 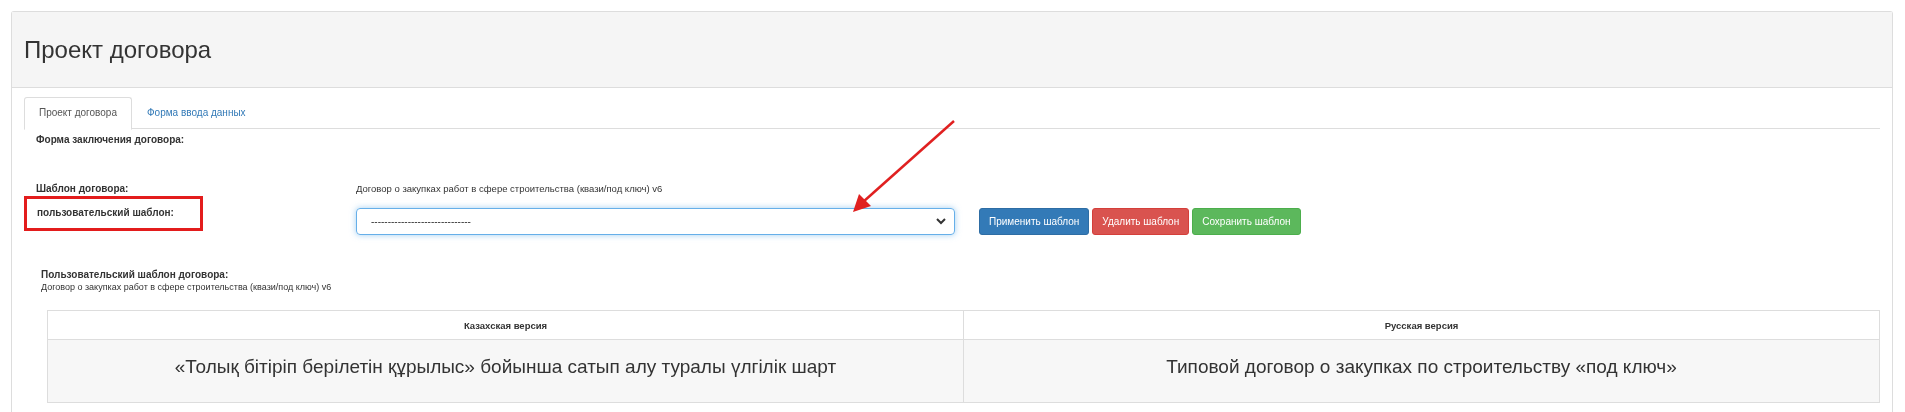 I want to click on field-label: Шаблон договора:, so click(x=83, y=188).